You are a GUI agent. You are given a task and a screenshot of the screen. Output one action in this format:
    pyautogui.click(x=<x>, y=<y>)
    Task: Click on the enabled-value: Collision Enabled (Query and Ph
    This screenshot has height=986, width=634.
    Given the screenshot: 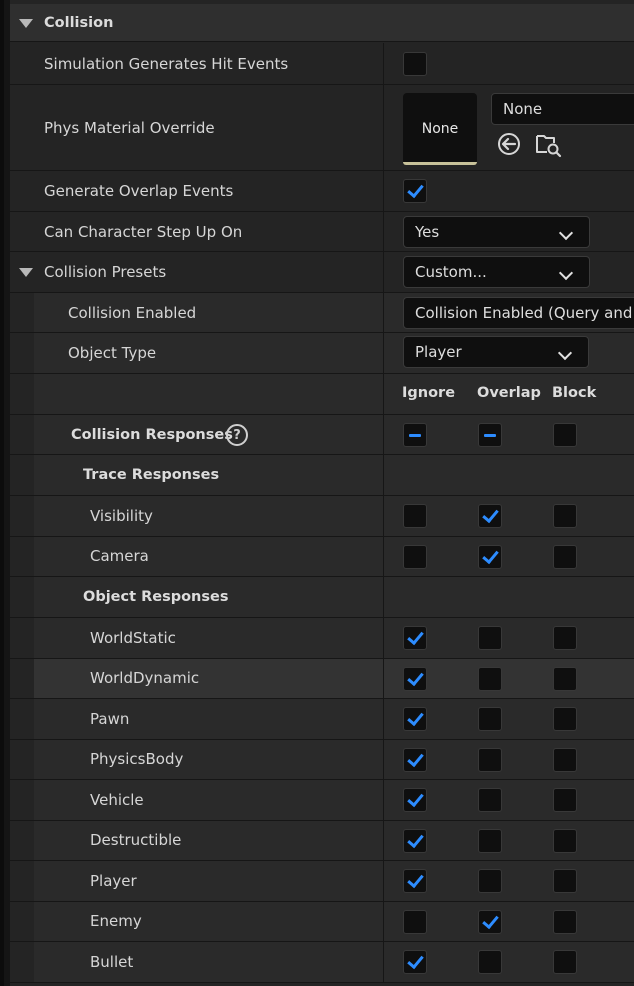 What is the action you would take?
    pyautogui.click(x=524, y=313)
    